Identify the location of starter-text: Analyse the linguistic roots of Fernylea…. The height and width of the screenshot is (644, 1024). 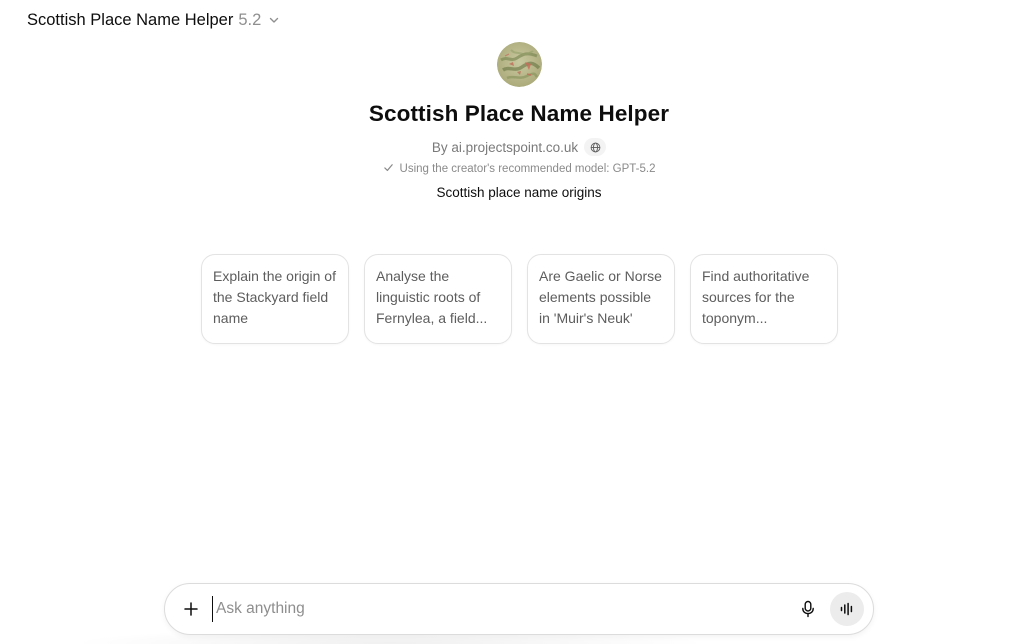
(432, 297).